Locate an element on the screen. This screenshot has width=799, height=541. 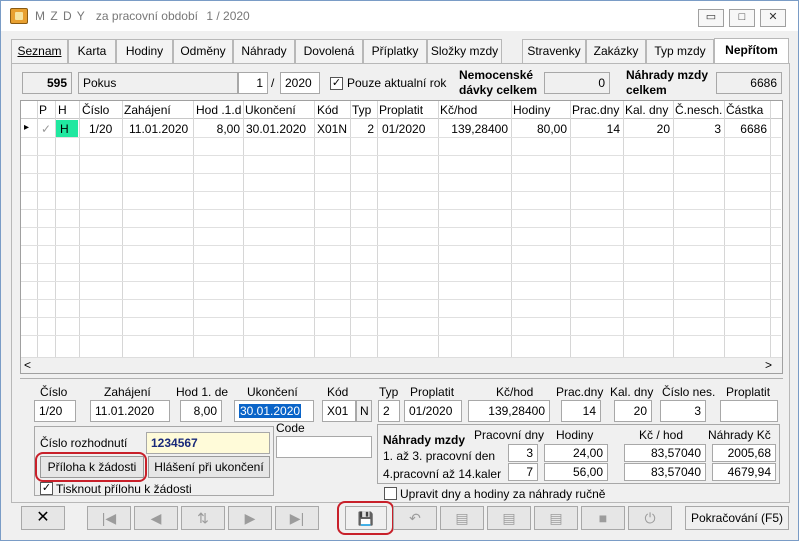
cell-prac-dny: 14 is located at coordinates (595, 129).